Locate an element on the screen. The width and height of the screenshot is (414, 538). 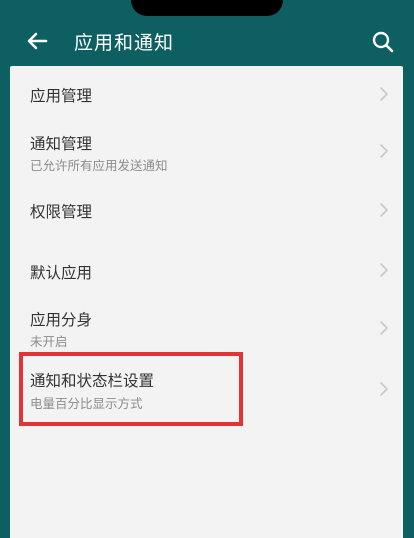
back-button is located at coordinates (37, 41).